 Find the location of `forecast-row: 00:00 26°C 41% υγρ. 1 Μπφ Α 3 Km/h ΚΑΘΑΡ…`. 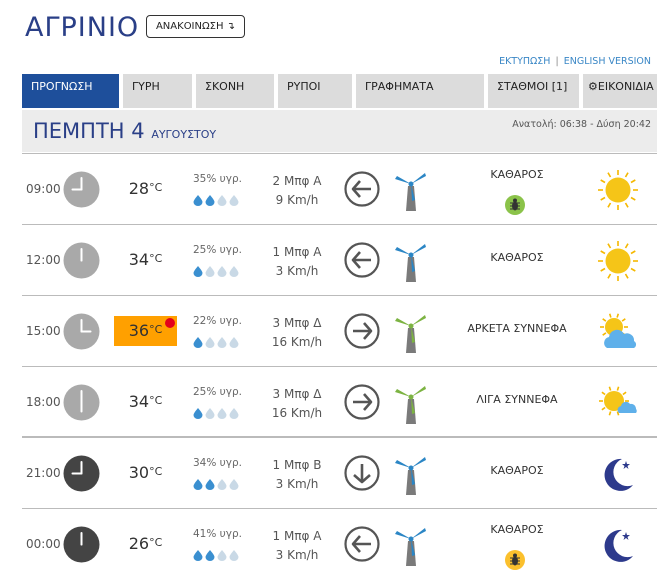

forecast-row: 00:00 26°C 41% υγρ. 1 Μπφ Α 3 Km/h ΚΑΘΑΡ… is located at coordinates (339, 543).